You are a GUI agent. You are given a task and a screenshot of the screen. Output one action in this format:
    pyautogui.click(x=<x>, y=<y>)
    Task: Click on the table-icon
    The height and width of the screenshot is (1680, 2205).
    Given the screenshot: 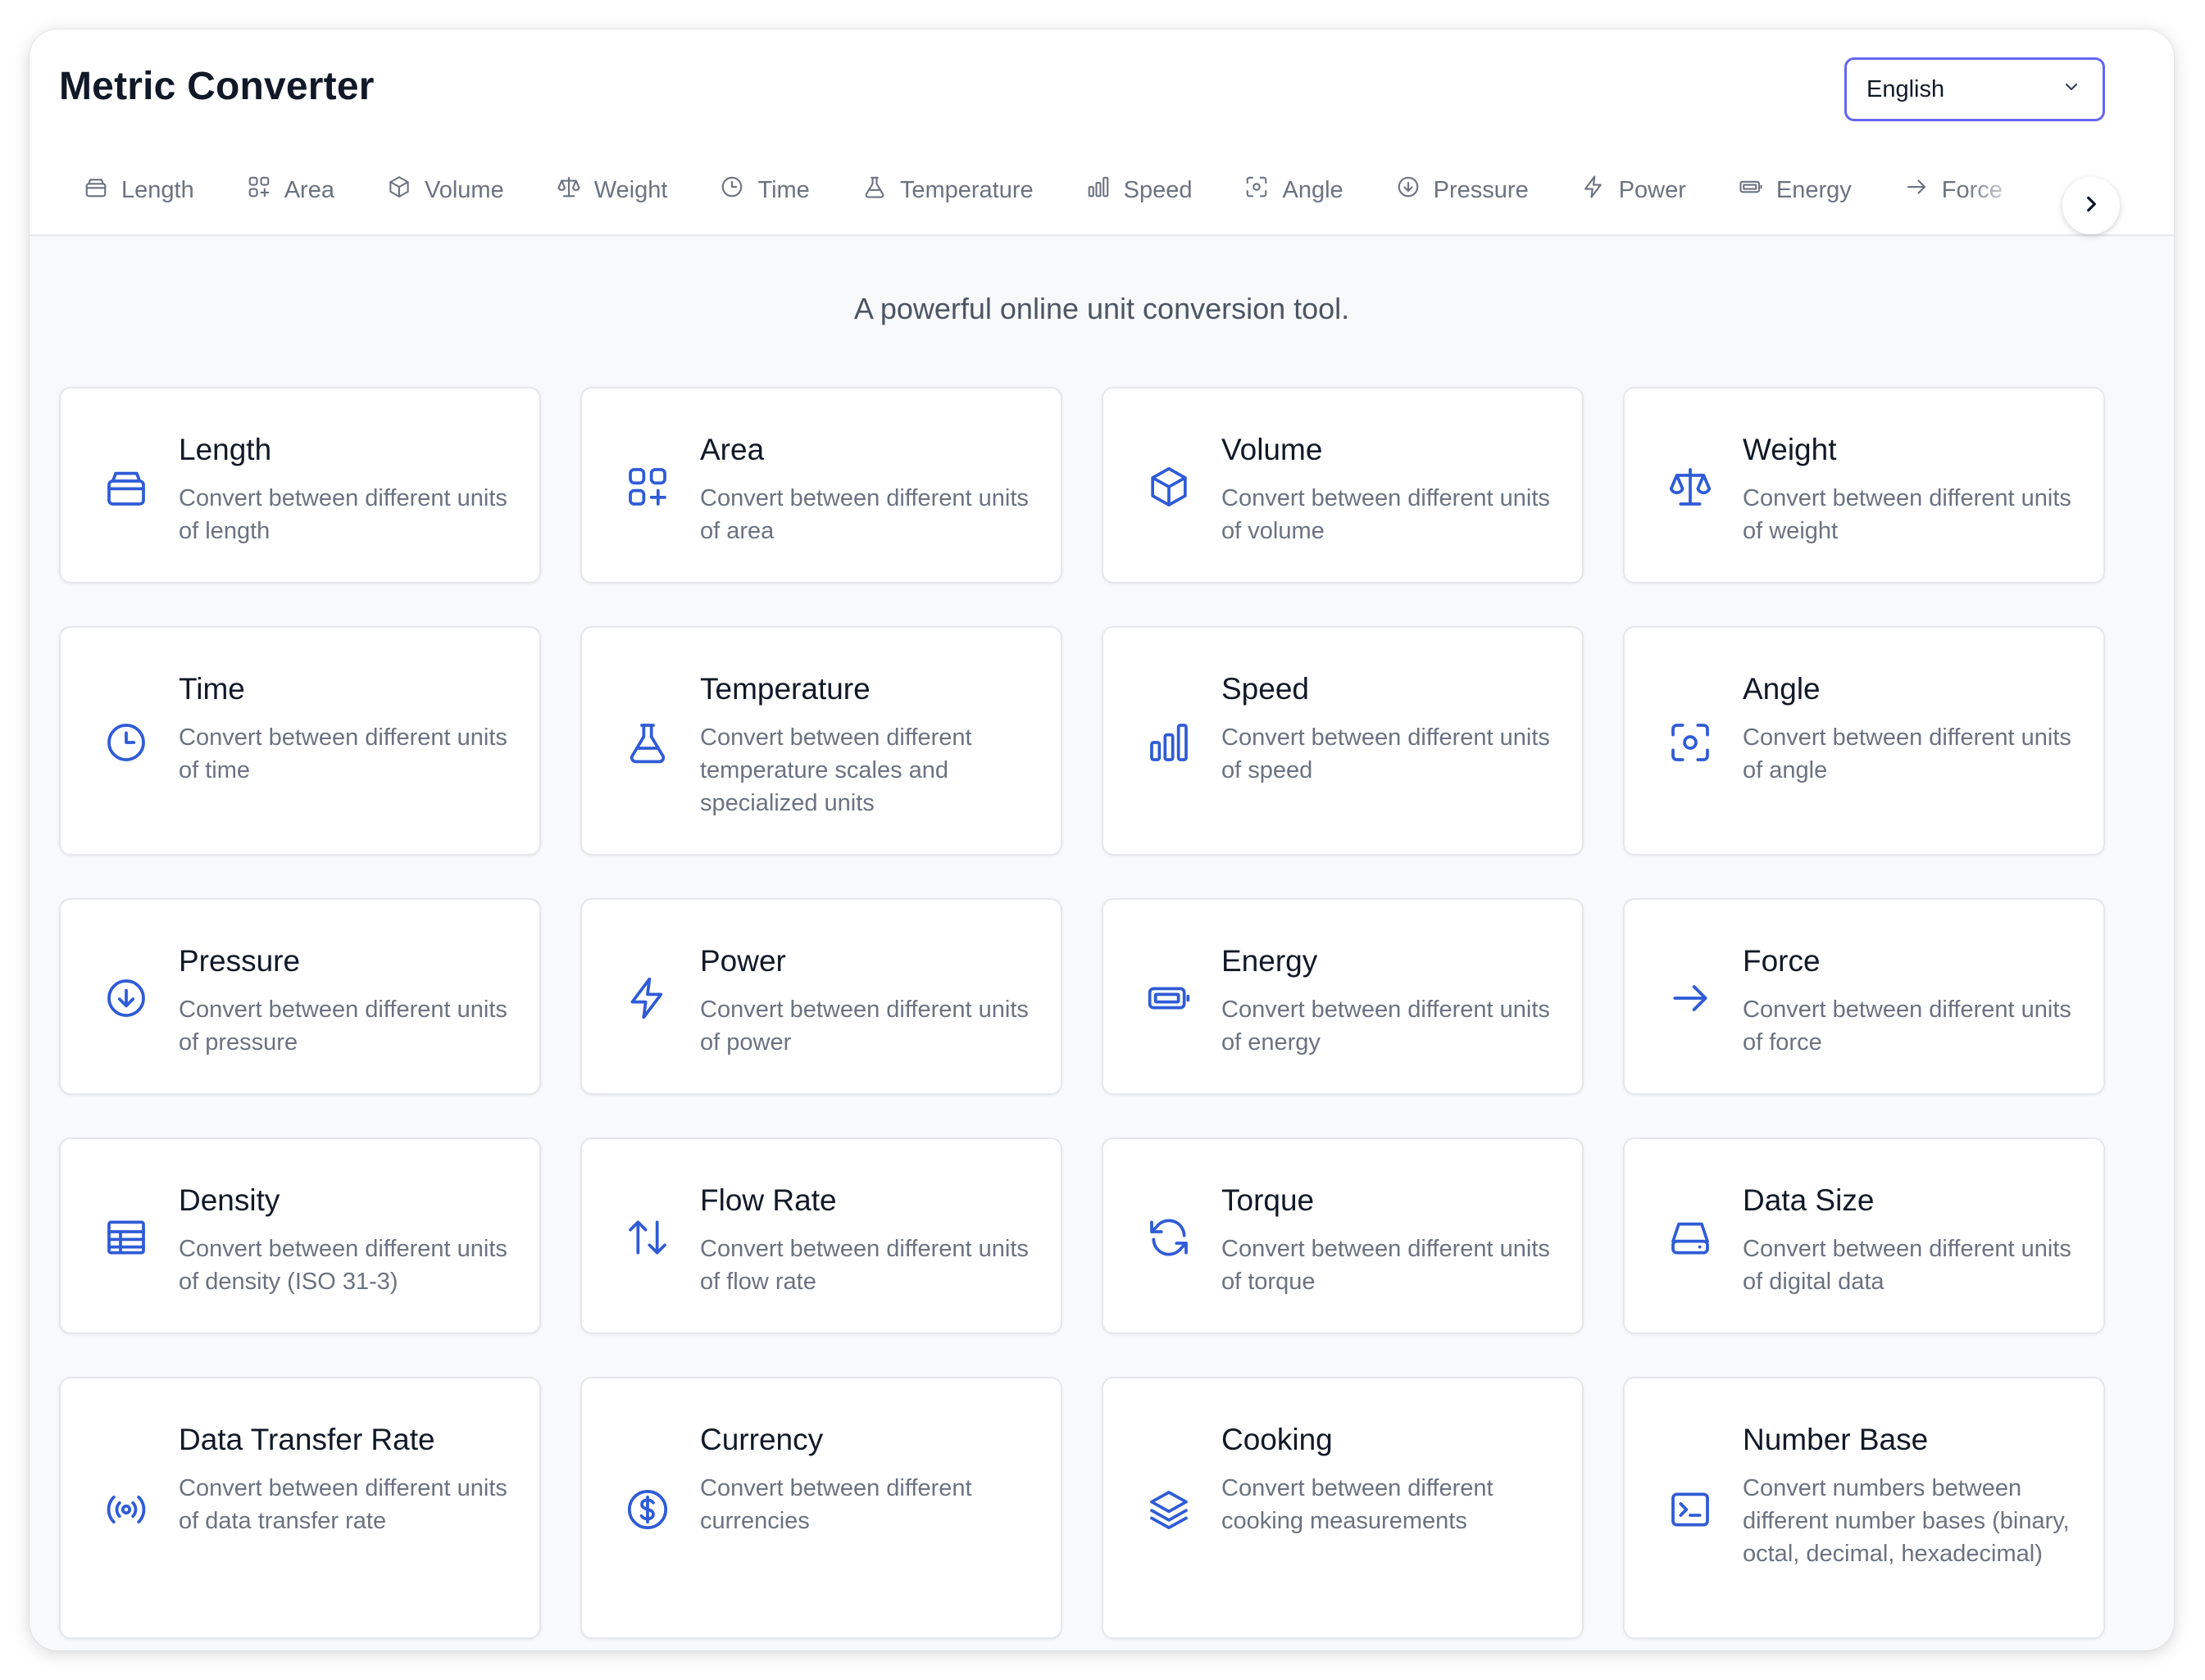 What is the action you would take?
    pyautogui.click(x=126, y=1237)
    